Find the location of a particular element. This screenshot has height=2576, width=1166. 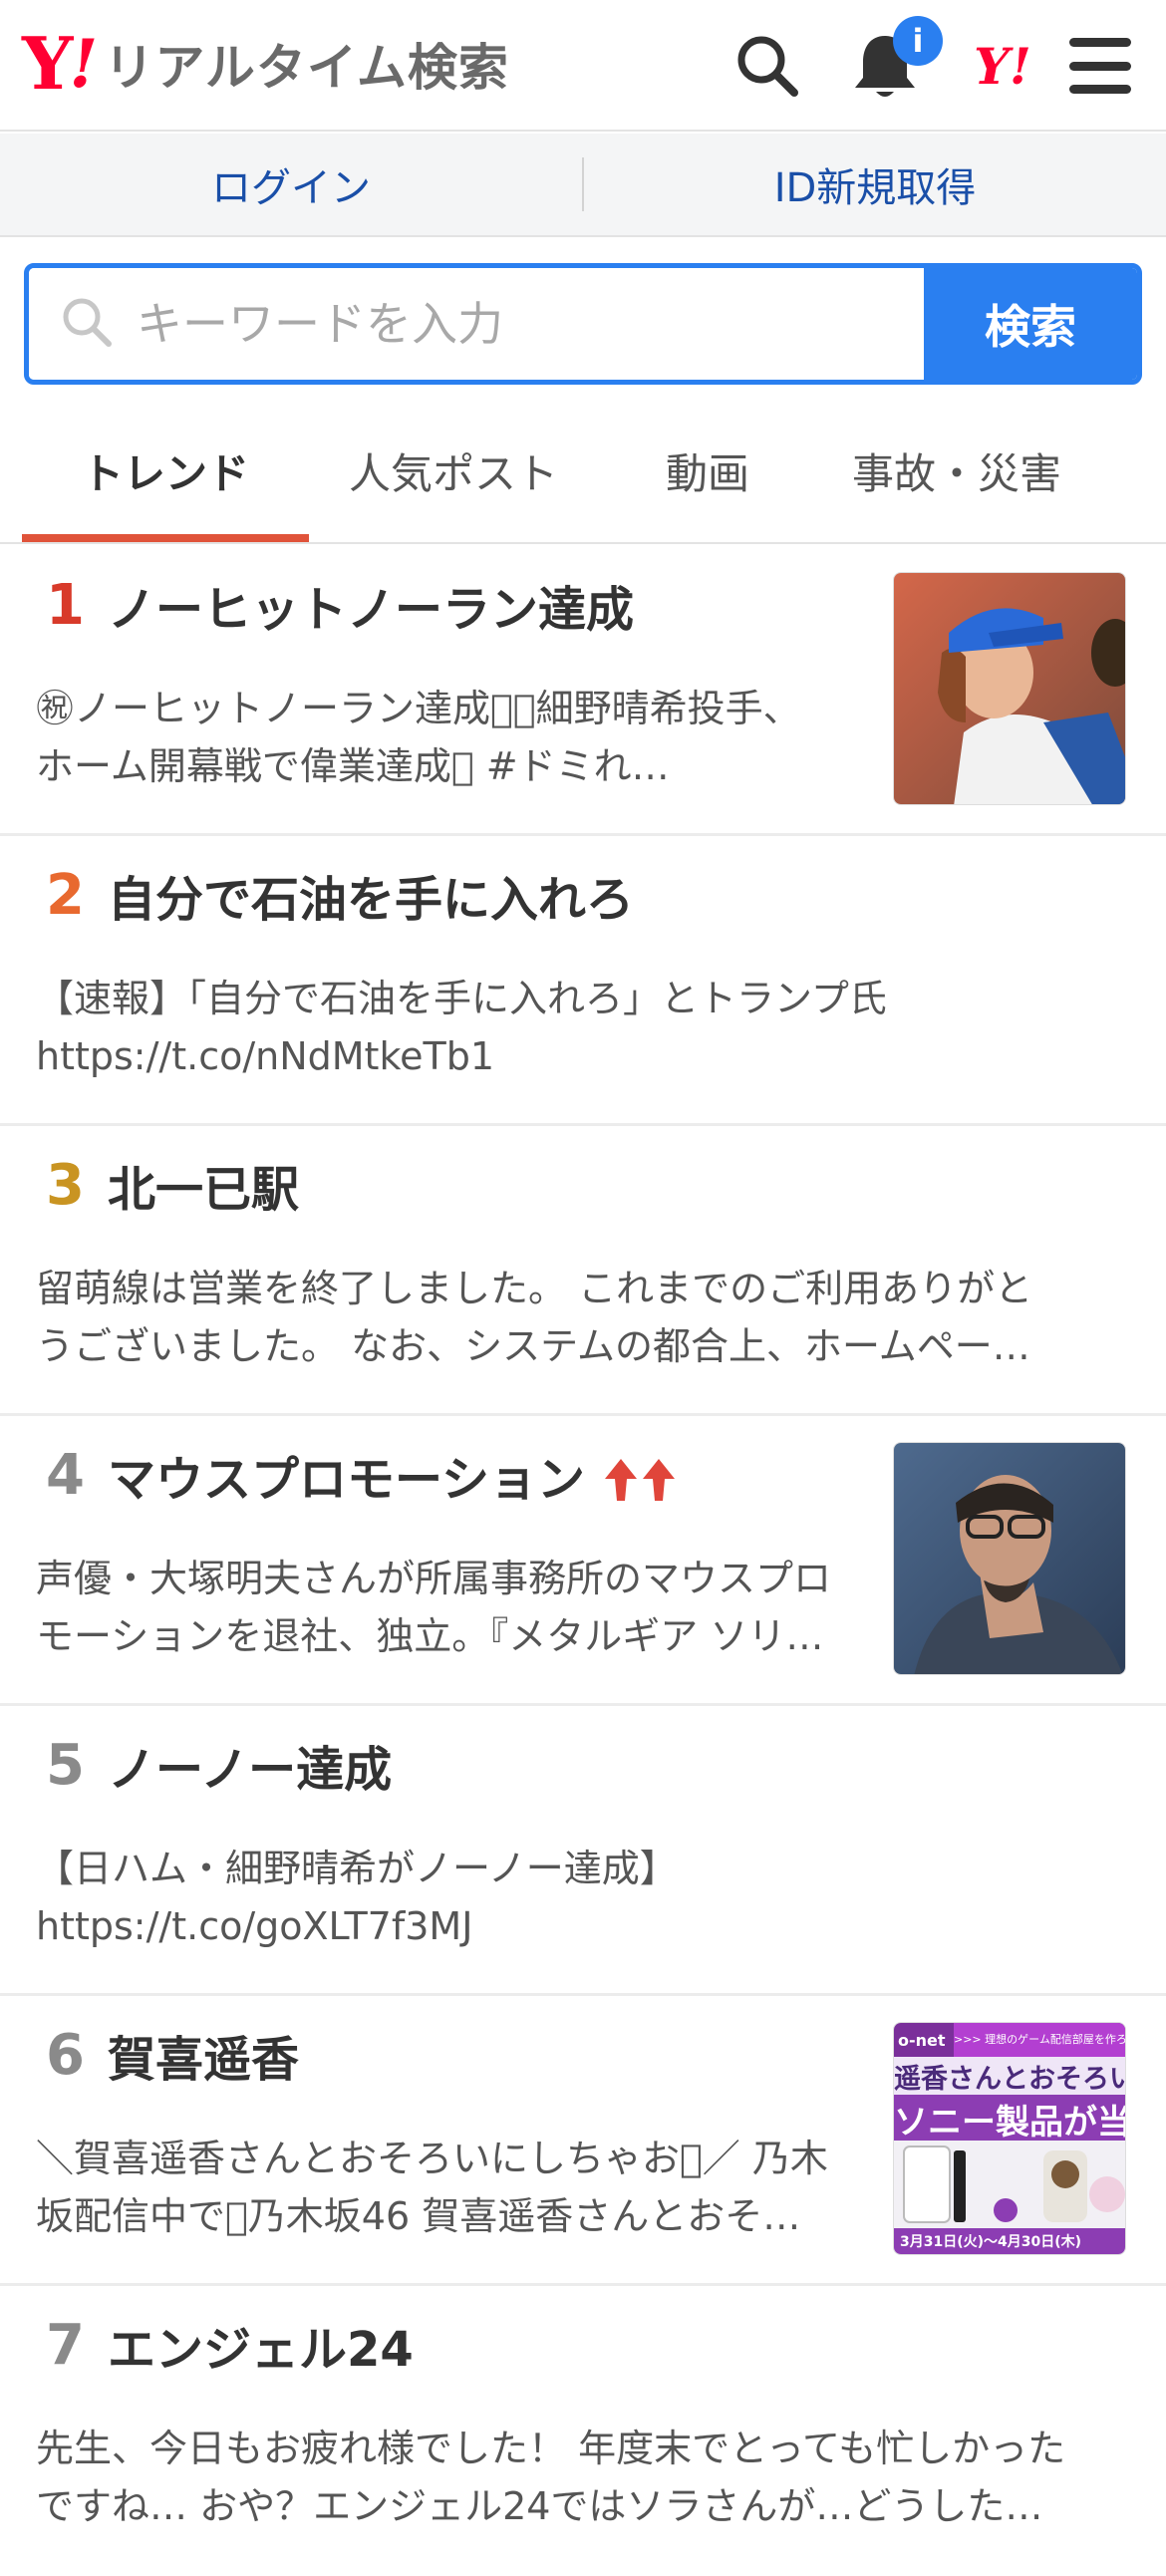

trend-title: エンジェル24 is located at coordinates (261, 2350).